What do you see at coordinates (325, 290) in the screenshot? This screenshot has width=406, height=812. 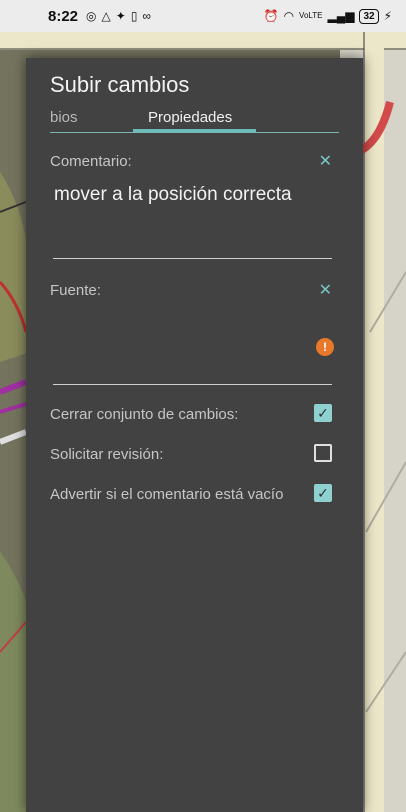 I see `clear-source-icon: ✕` at bounding box center [325, 290].